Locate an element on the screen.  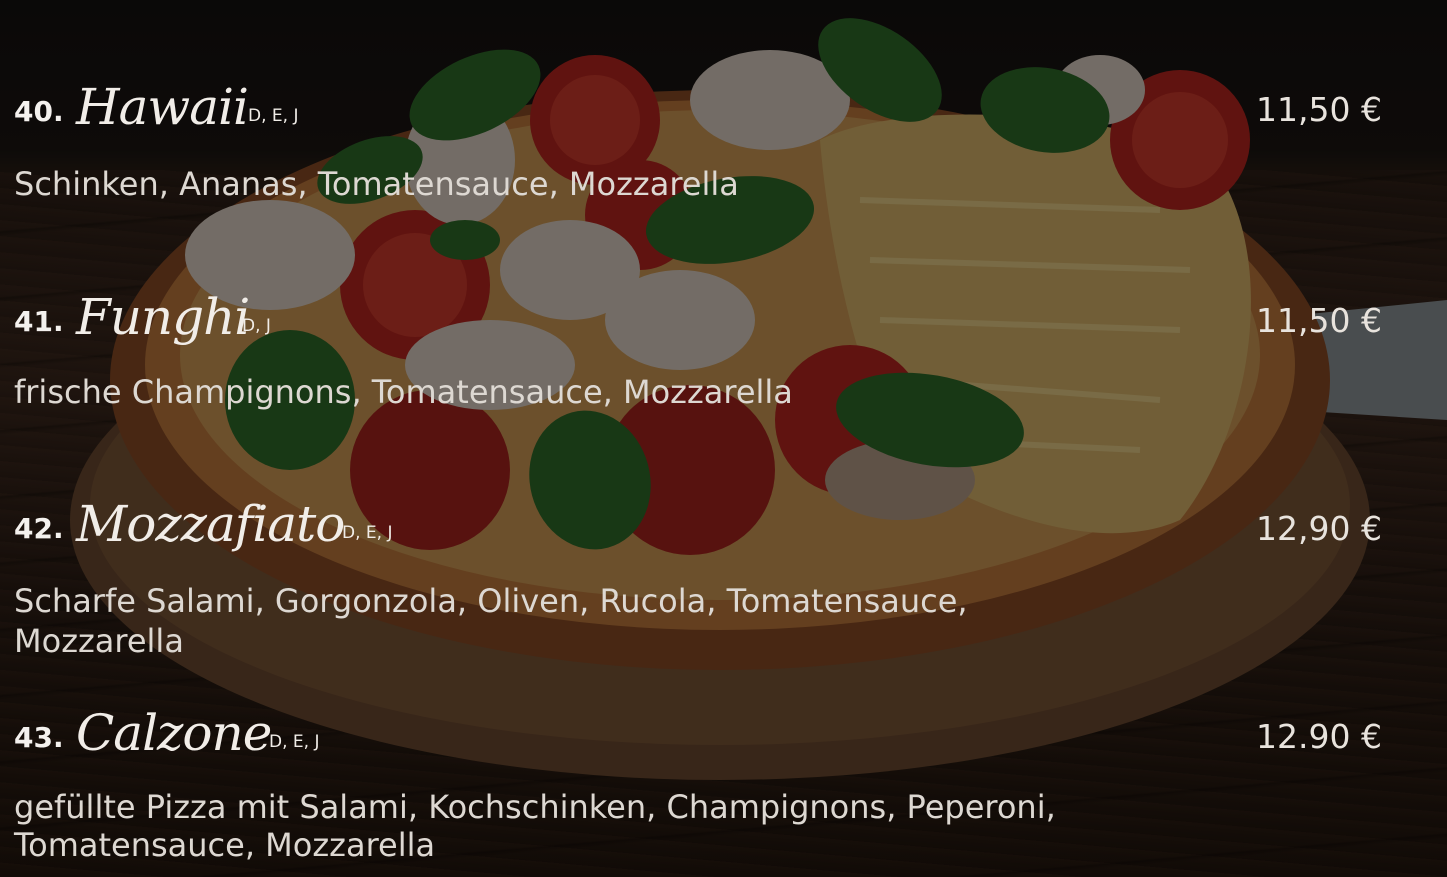
item-allergens: D, J is located at coordinates (256, 326).